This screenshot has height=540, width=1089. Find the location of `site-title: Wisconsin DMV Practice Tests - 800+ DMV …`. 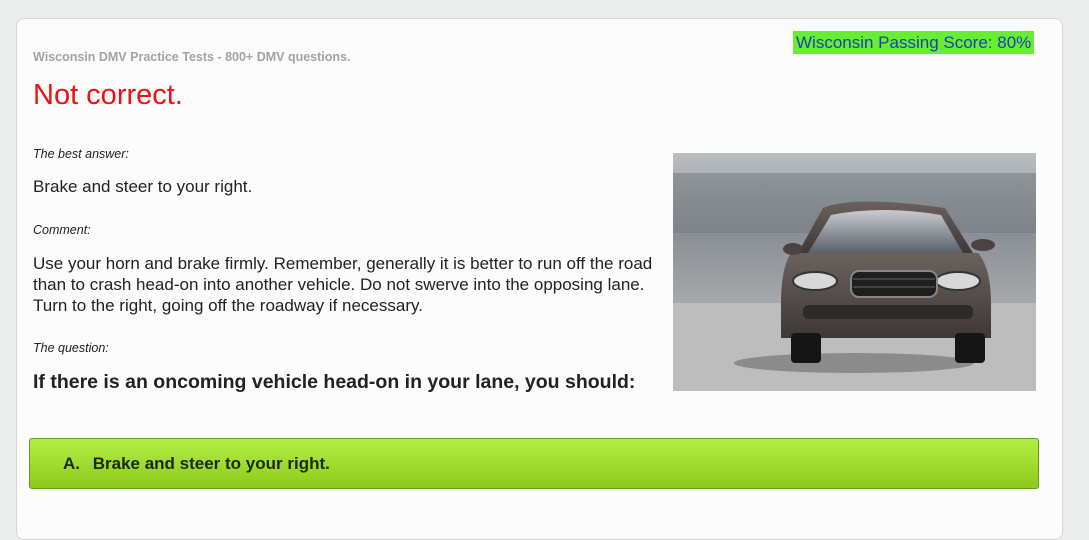

site-title: Wisconsin DMV Practice Tests - 800+ DMV … is located at coordinates (192, 57).